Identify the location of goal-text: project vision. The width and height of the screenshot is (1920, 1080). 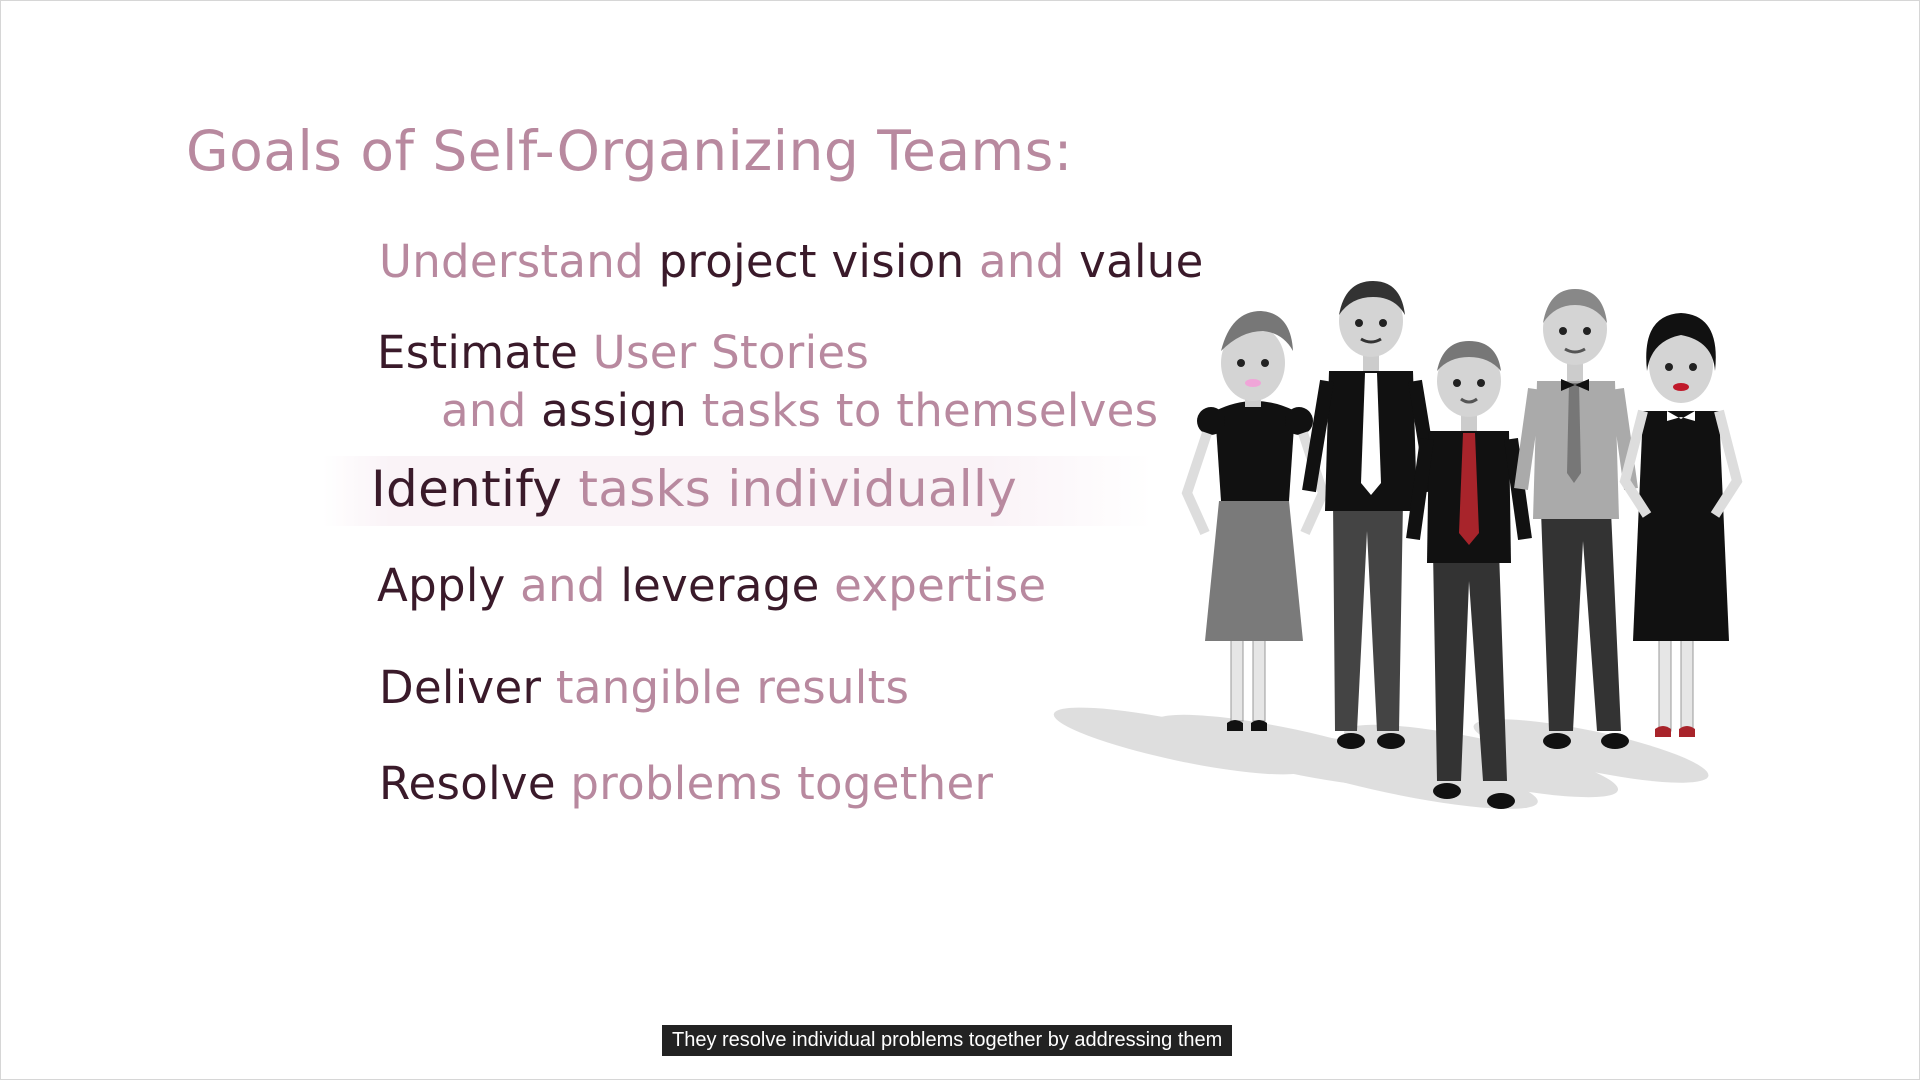
(811, 261).